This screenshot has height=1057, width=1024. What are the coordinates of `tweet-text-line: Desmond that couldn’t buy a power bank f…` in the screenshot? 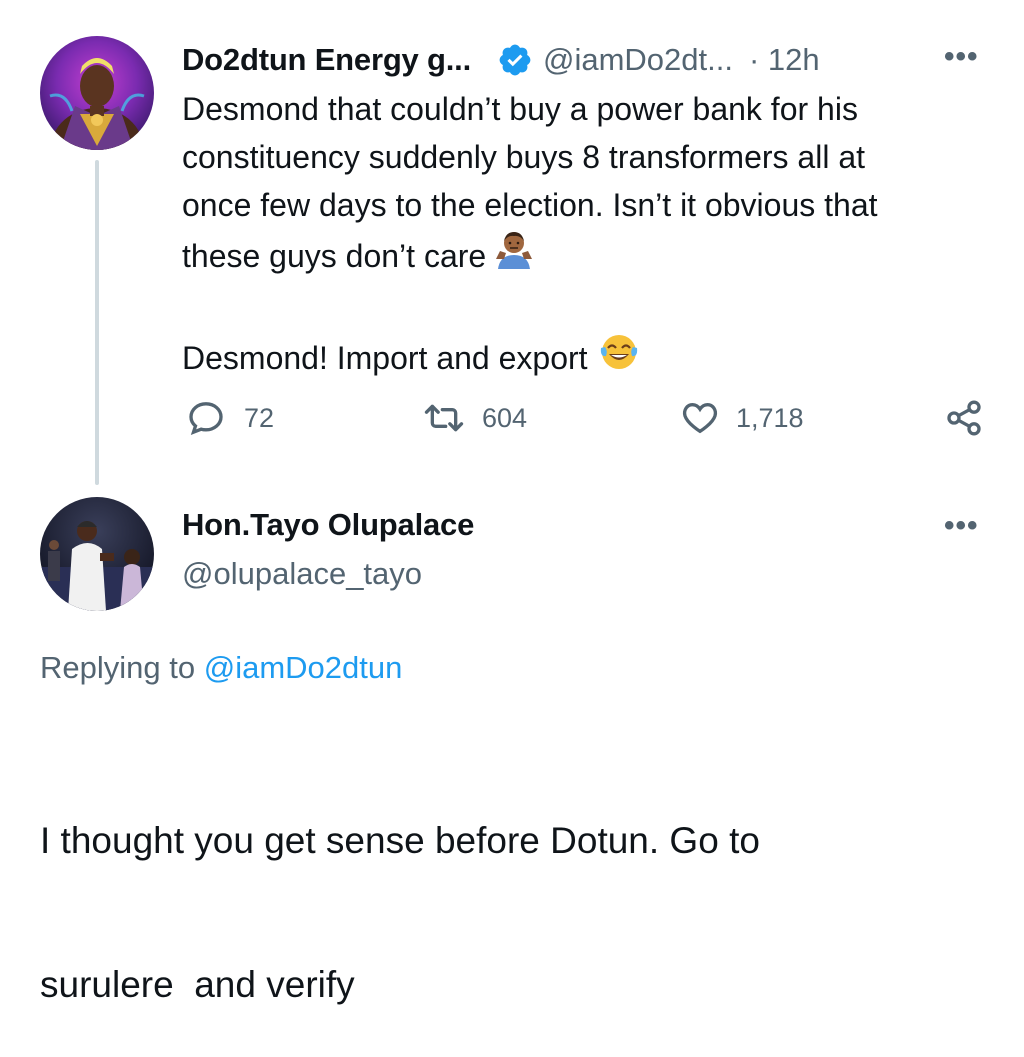 It's located at (520, 109).